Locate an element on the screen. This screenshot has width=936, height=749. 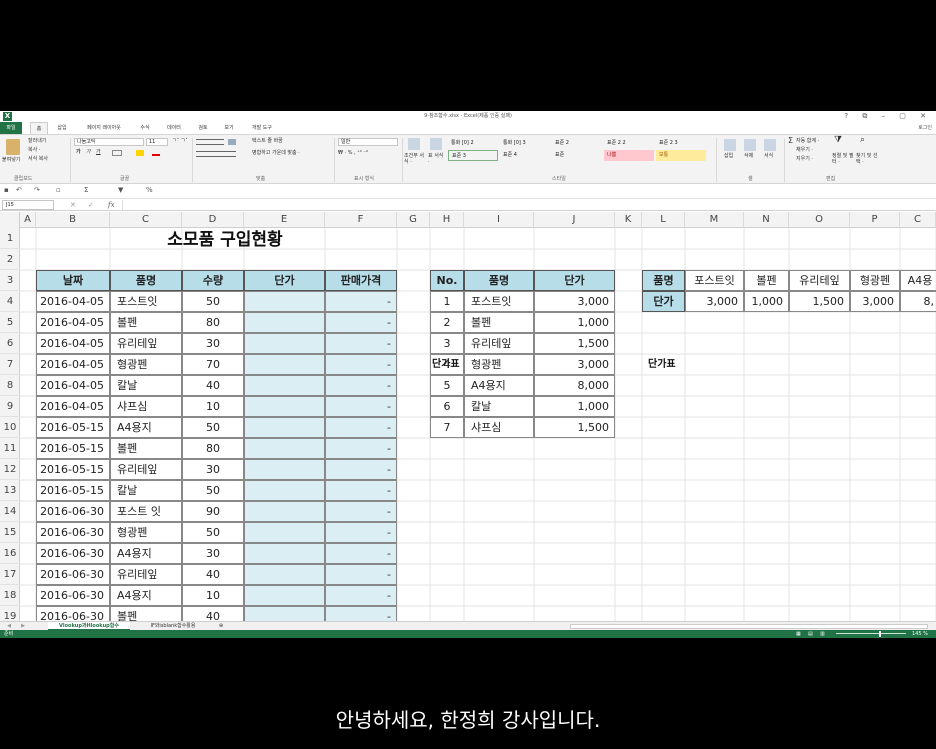
vlookup-header-cell: 단가 is located at coordinates (574, 280).